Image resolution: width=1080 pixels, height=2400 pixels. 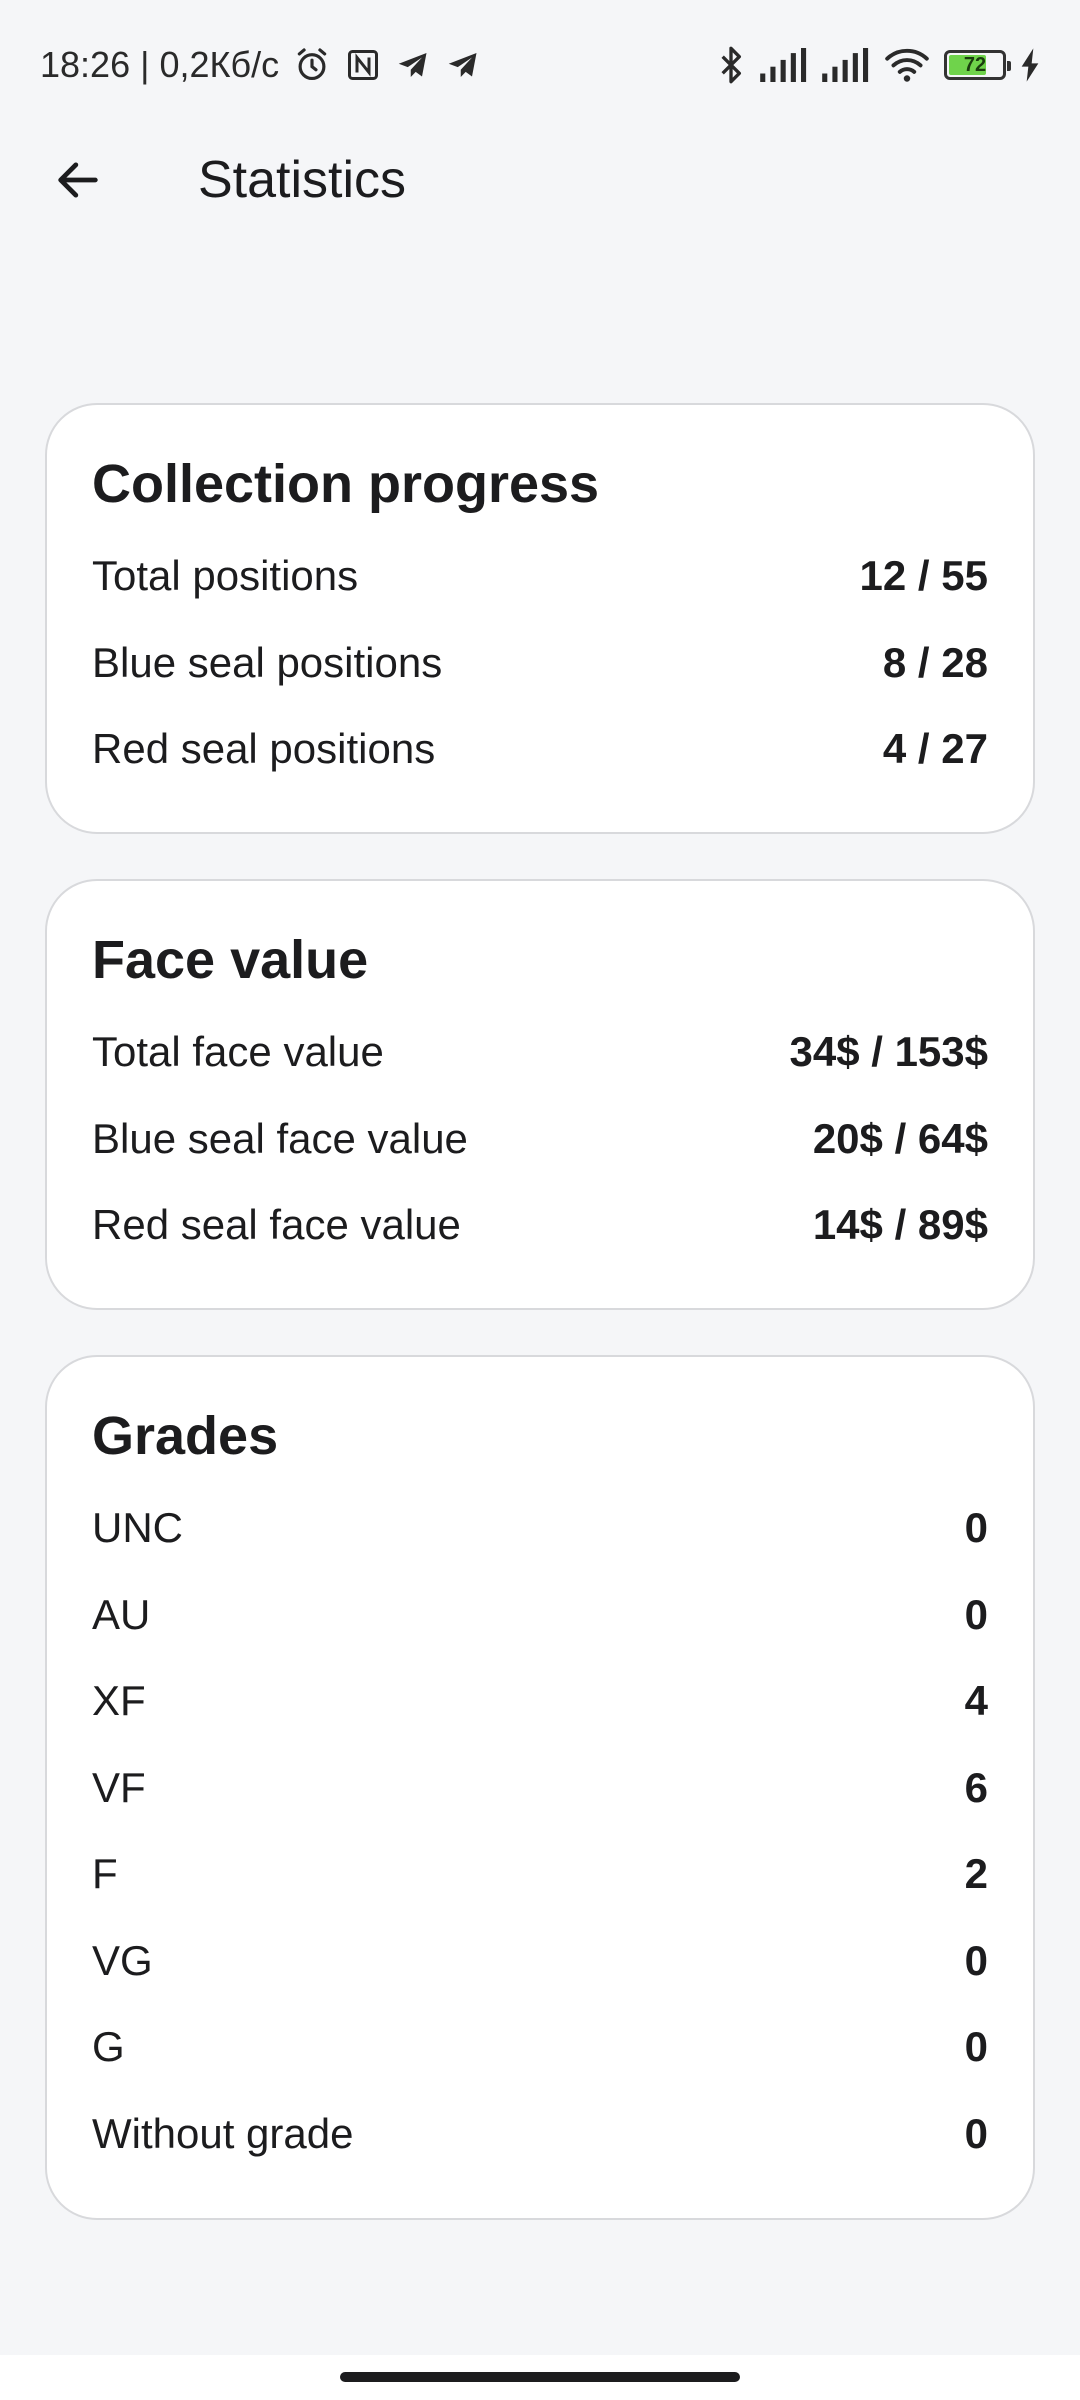 What do you see at coordinates (540, 1139) in the screenshot?
I see `stat-row: Blue seal face value 20$ / 64$` at bounding box center [540, 1139].